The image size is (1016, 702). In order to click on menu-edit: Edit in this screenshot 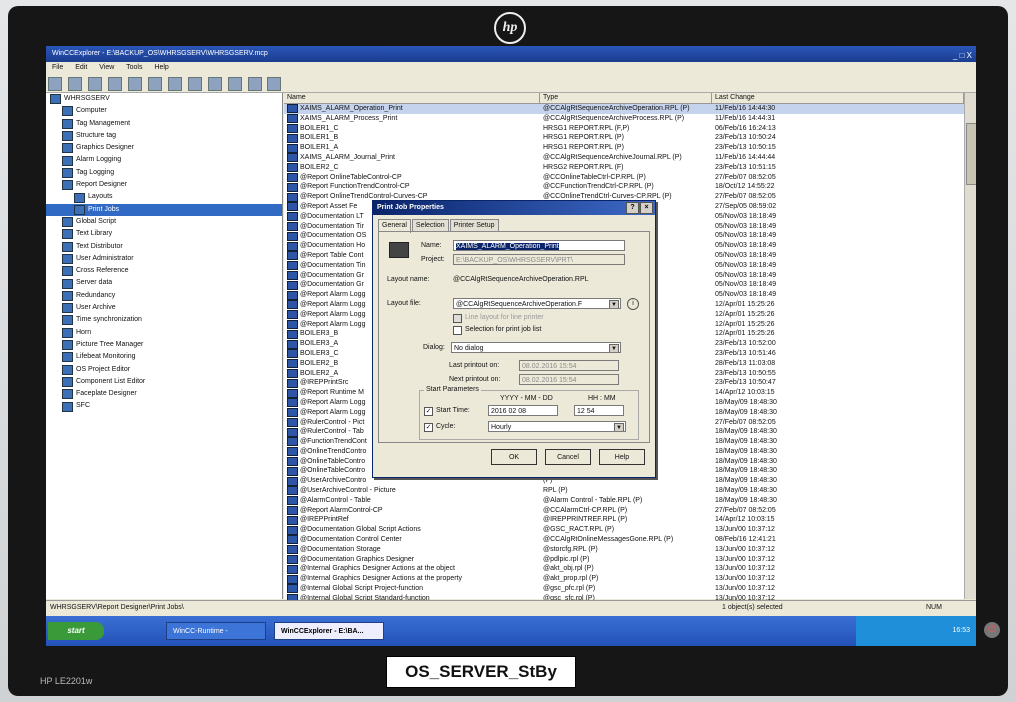, I will do `click(81, 67)`.